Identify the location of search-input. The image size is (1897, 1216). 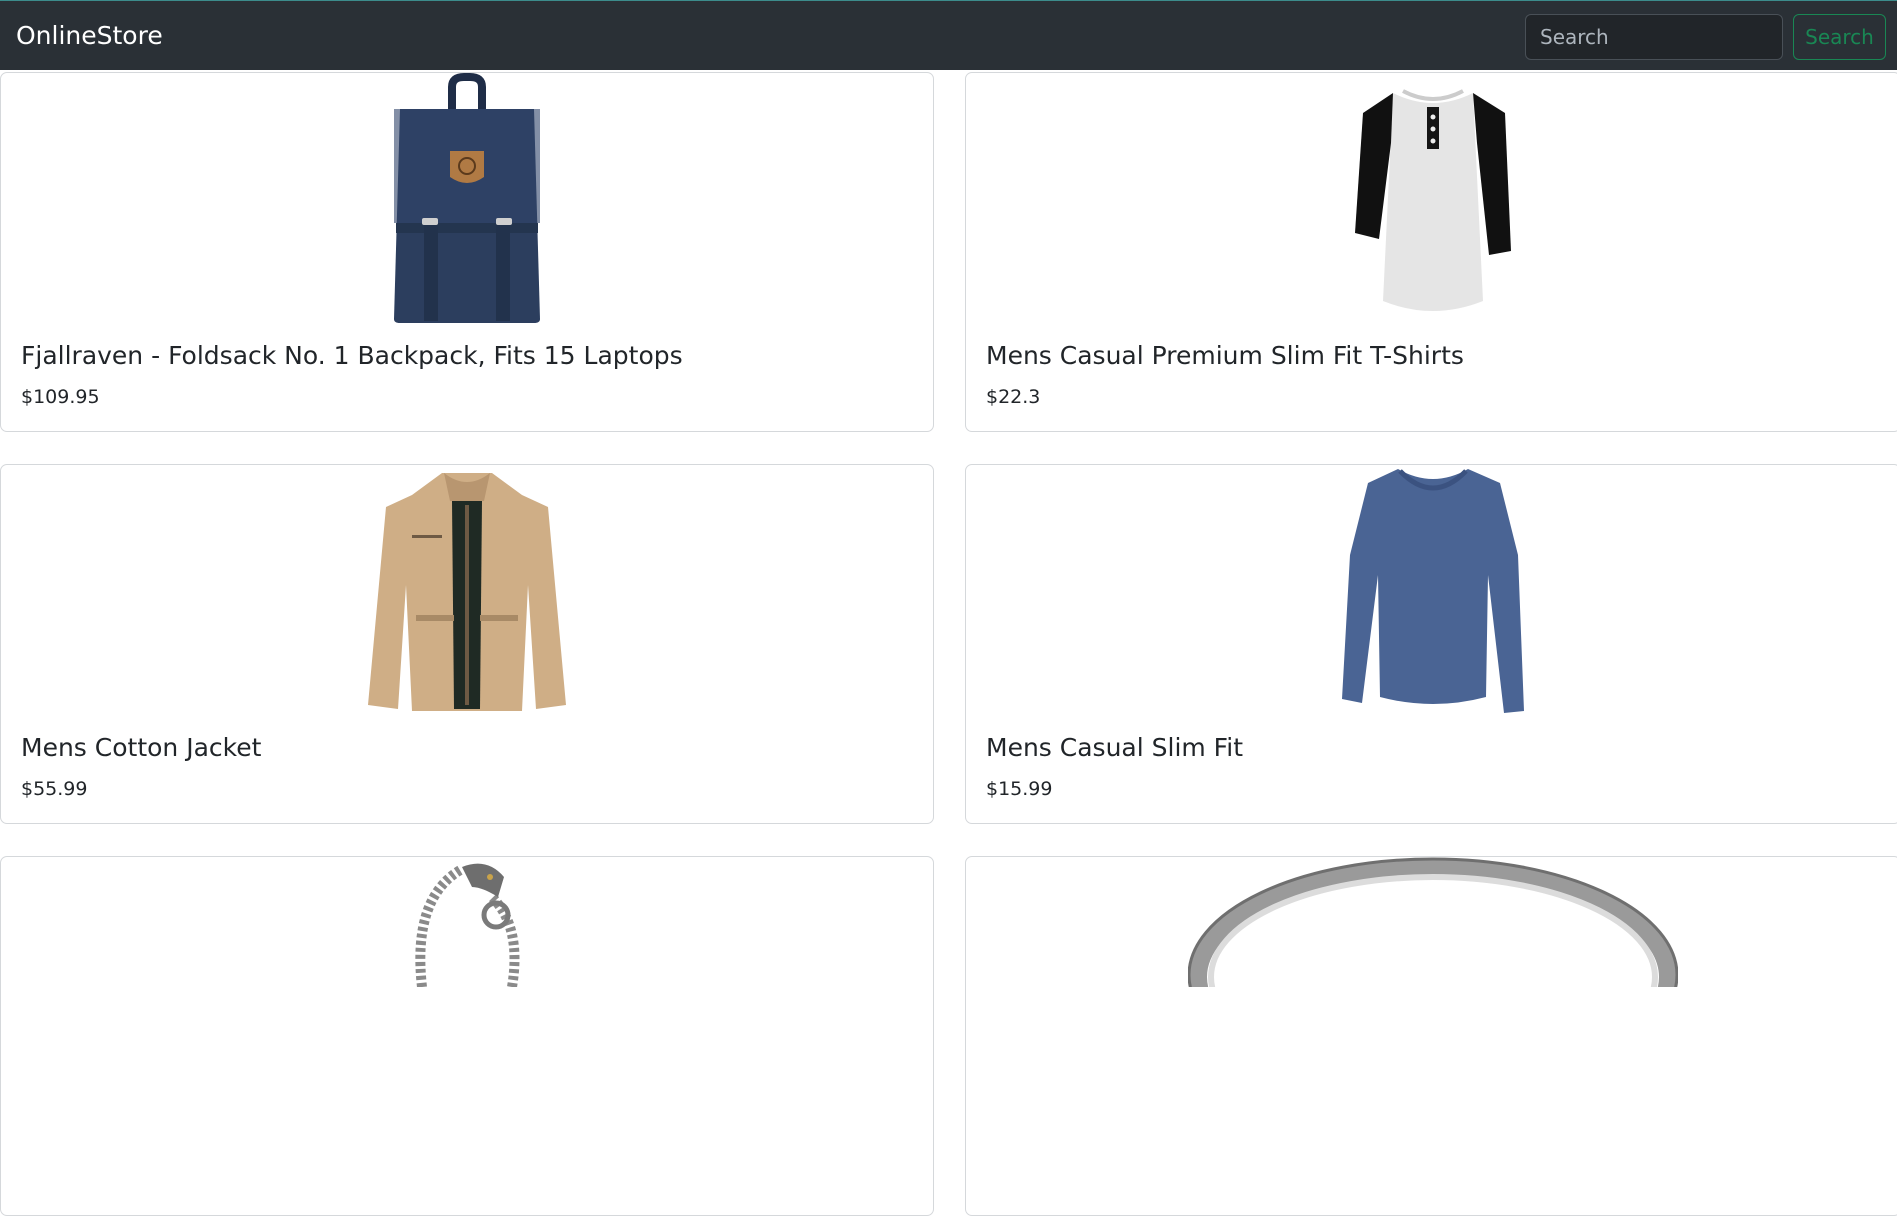
(1654, 37).